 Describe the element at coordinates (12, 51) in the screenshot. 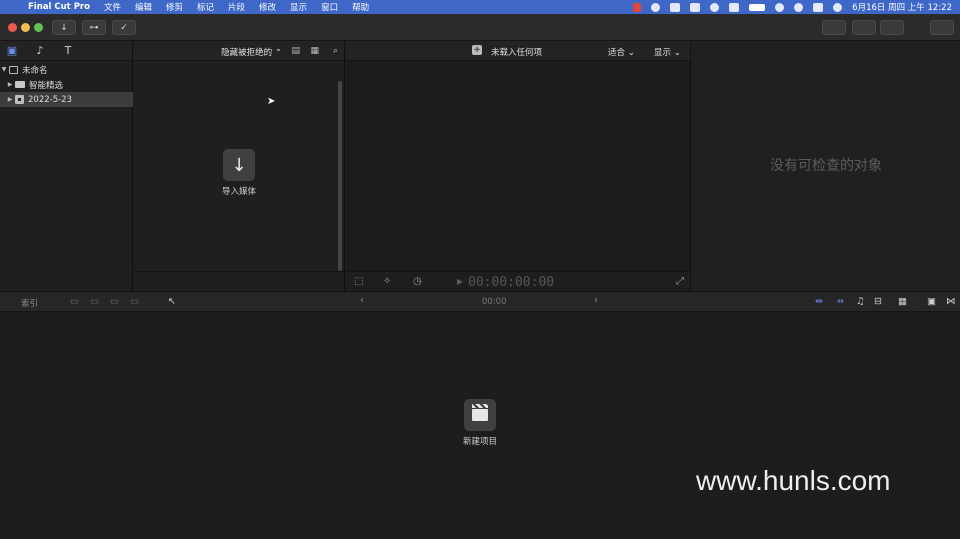

I see `libraries-icon: ▣` at that location.